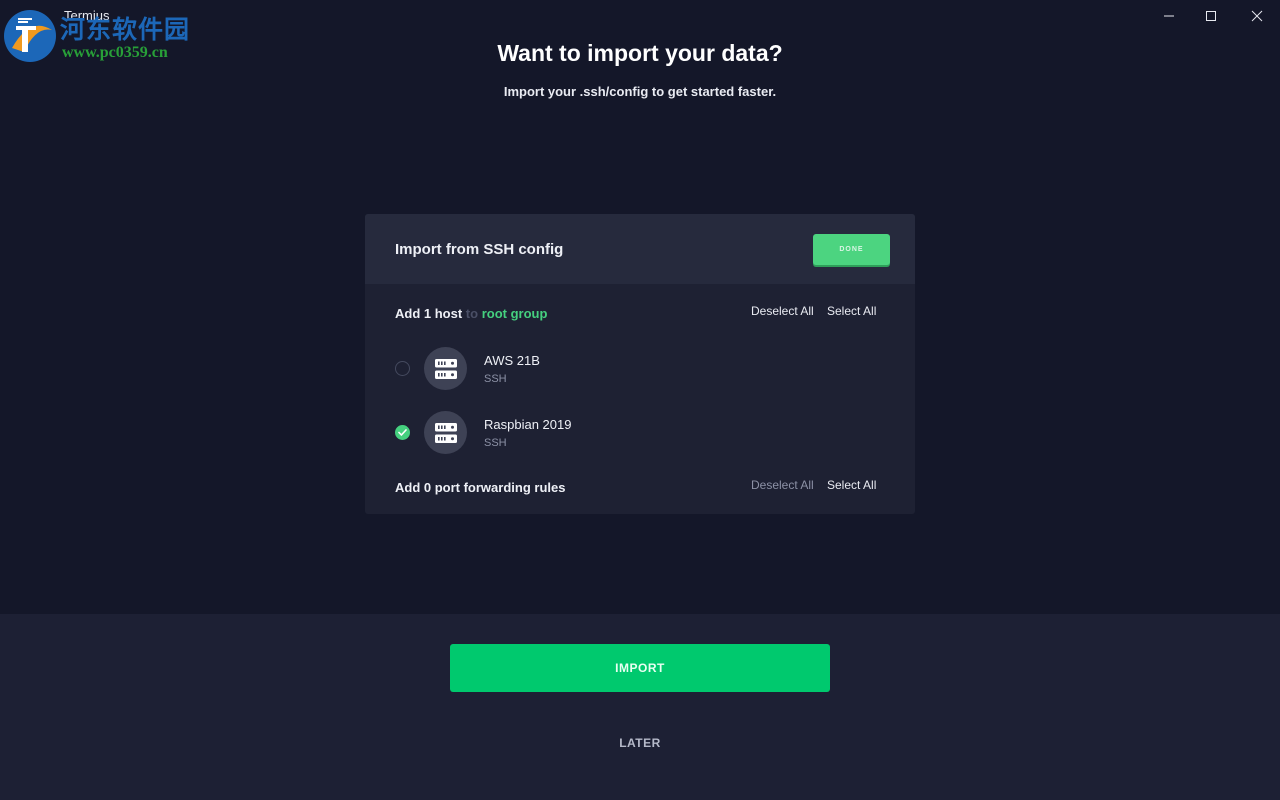 The height and width of the screenshot is (800, 1280). I want to click on import-button: IMPORT, so click(640, 668).